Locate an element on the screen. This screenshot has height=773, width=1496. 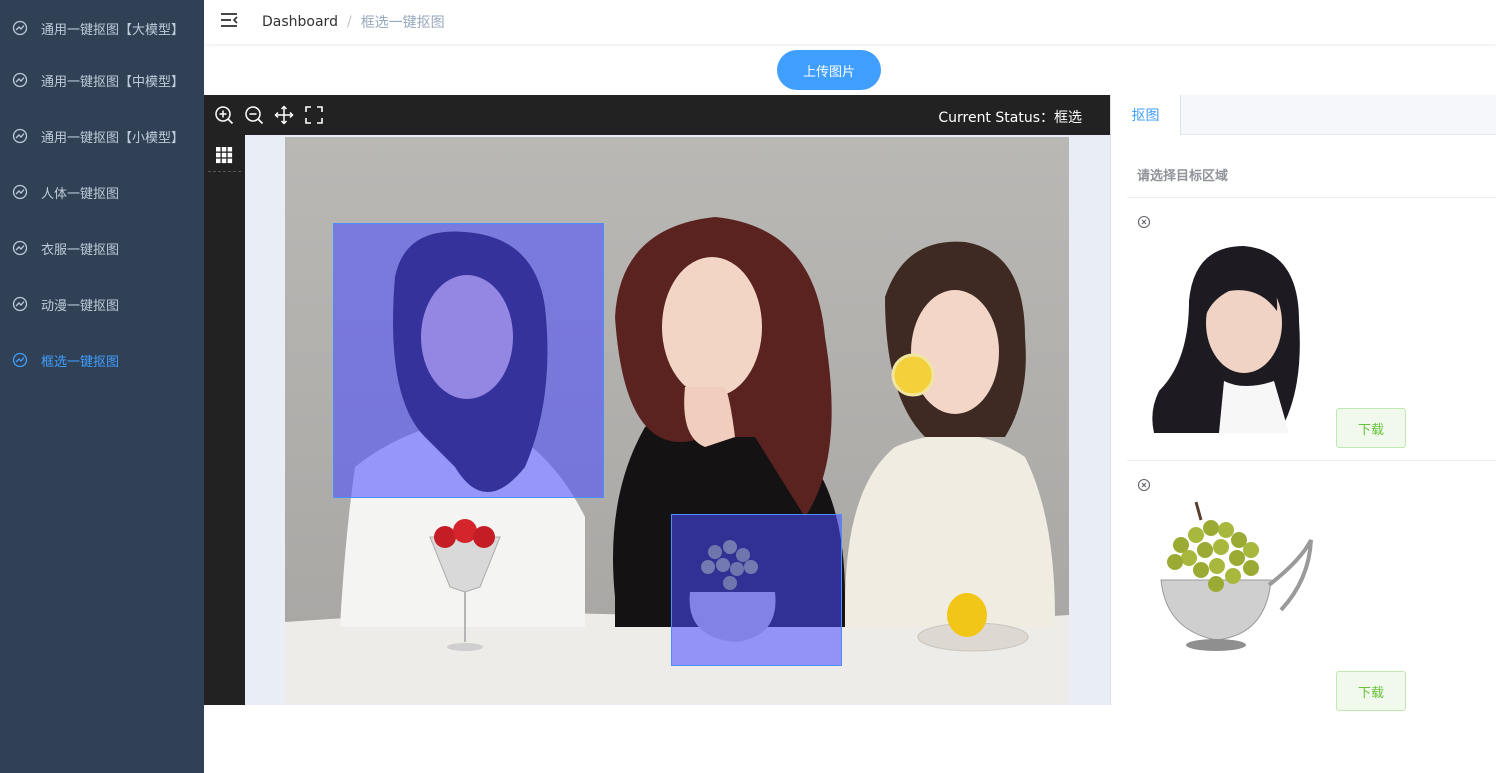
editor-side-toolbar is located at coordinates (224, 420).